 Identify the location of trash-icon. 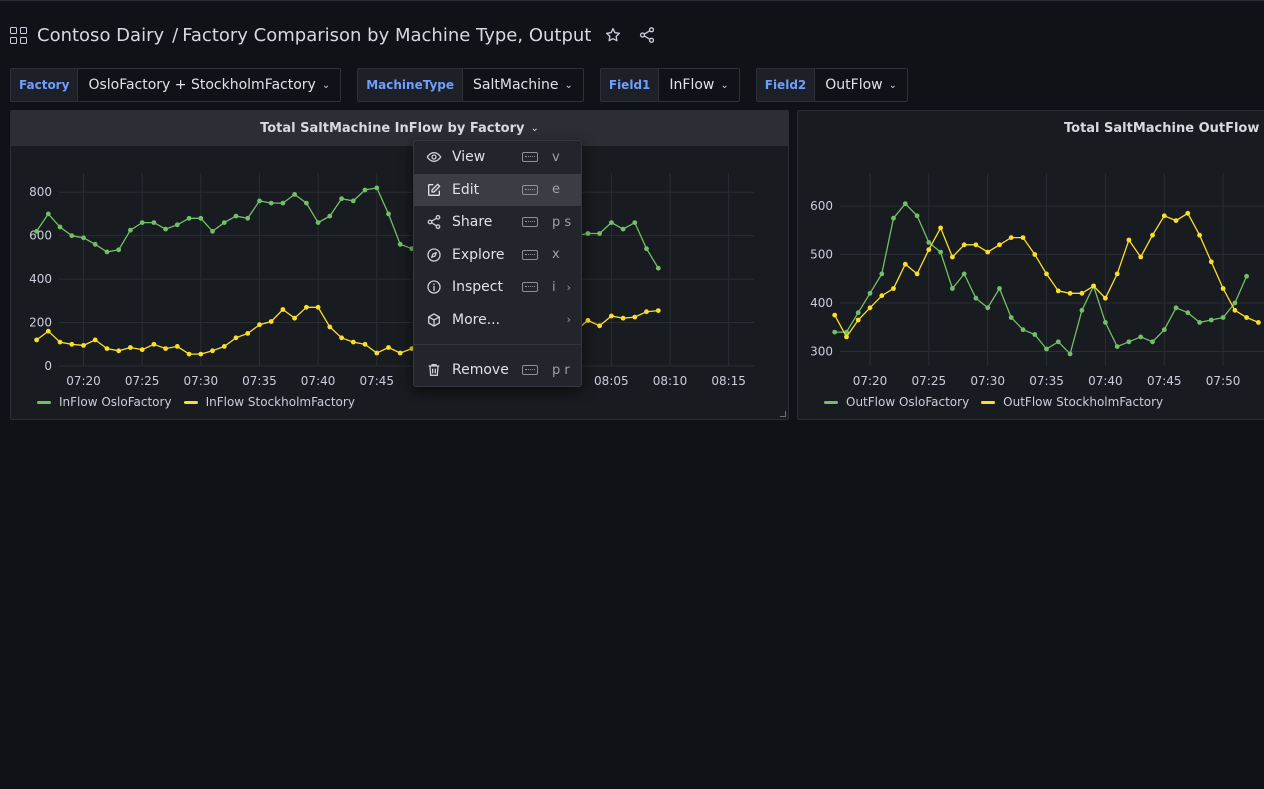
(434, 370).